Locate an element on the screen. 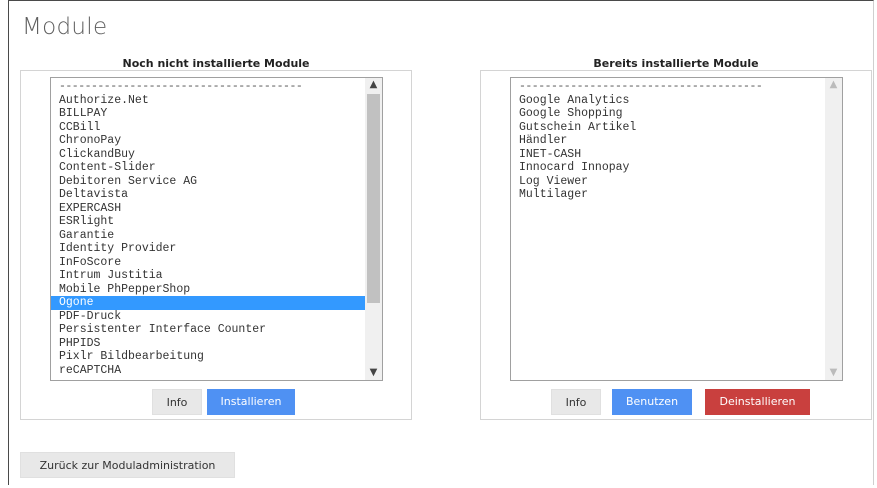 Image resolution: width=877 pixels, height=488 pixels. list-item: Händler is located at coordinates (668, 141).